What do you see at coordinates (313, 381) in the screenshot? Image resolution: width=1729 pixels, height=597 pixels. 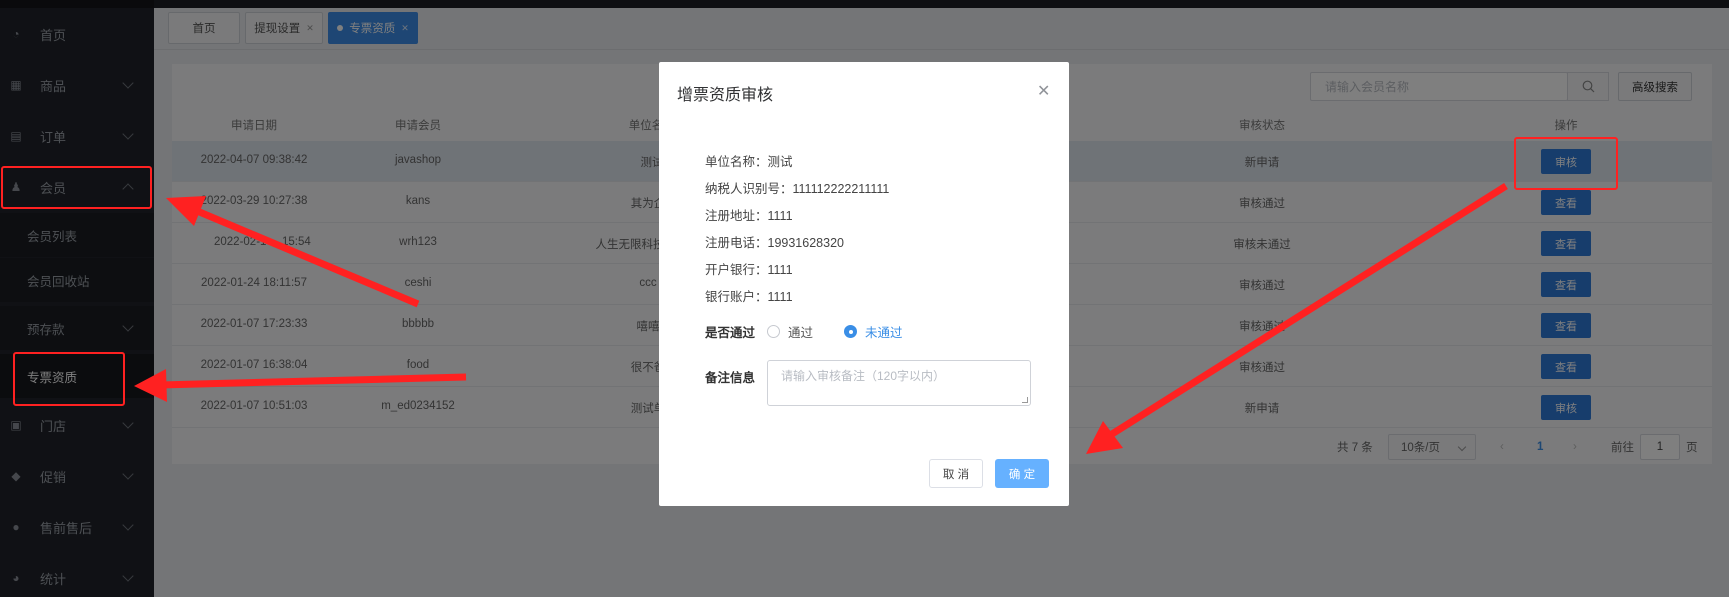 I see `arrow-to-invoice-shaft` at bounding box center [313, 381].